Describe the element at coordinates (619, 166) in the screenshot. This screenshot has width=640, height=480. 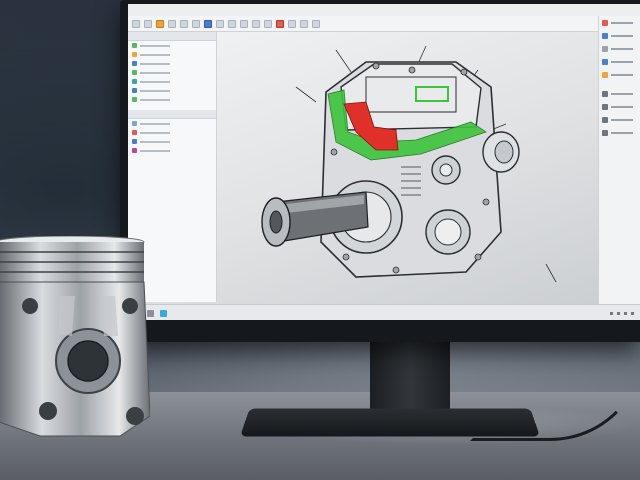
I see `properties-panel` at that location.